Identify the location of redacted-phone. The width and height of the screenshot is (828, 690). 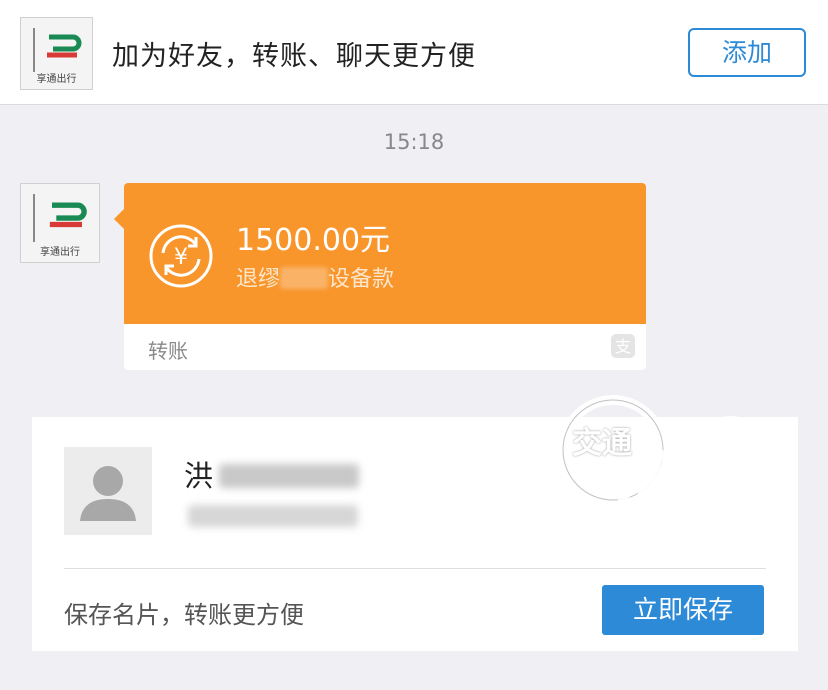
(273, 516).